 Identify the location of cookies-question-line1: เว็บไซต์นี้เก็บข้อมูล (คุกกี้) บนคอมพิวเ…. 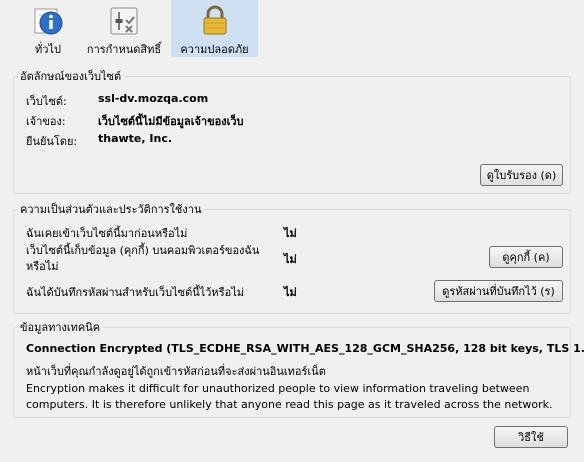
(143, 250).